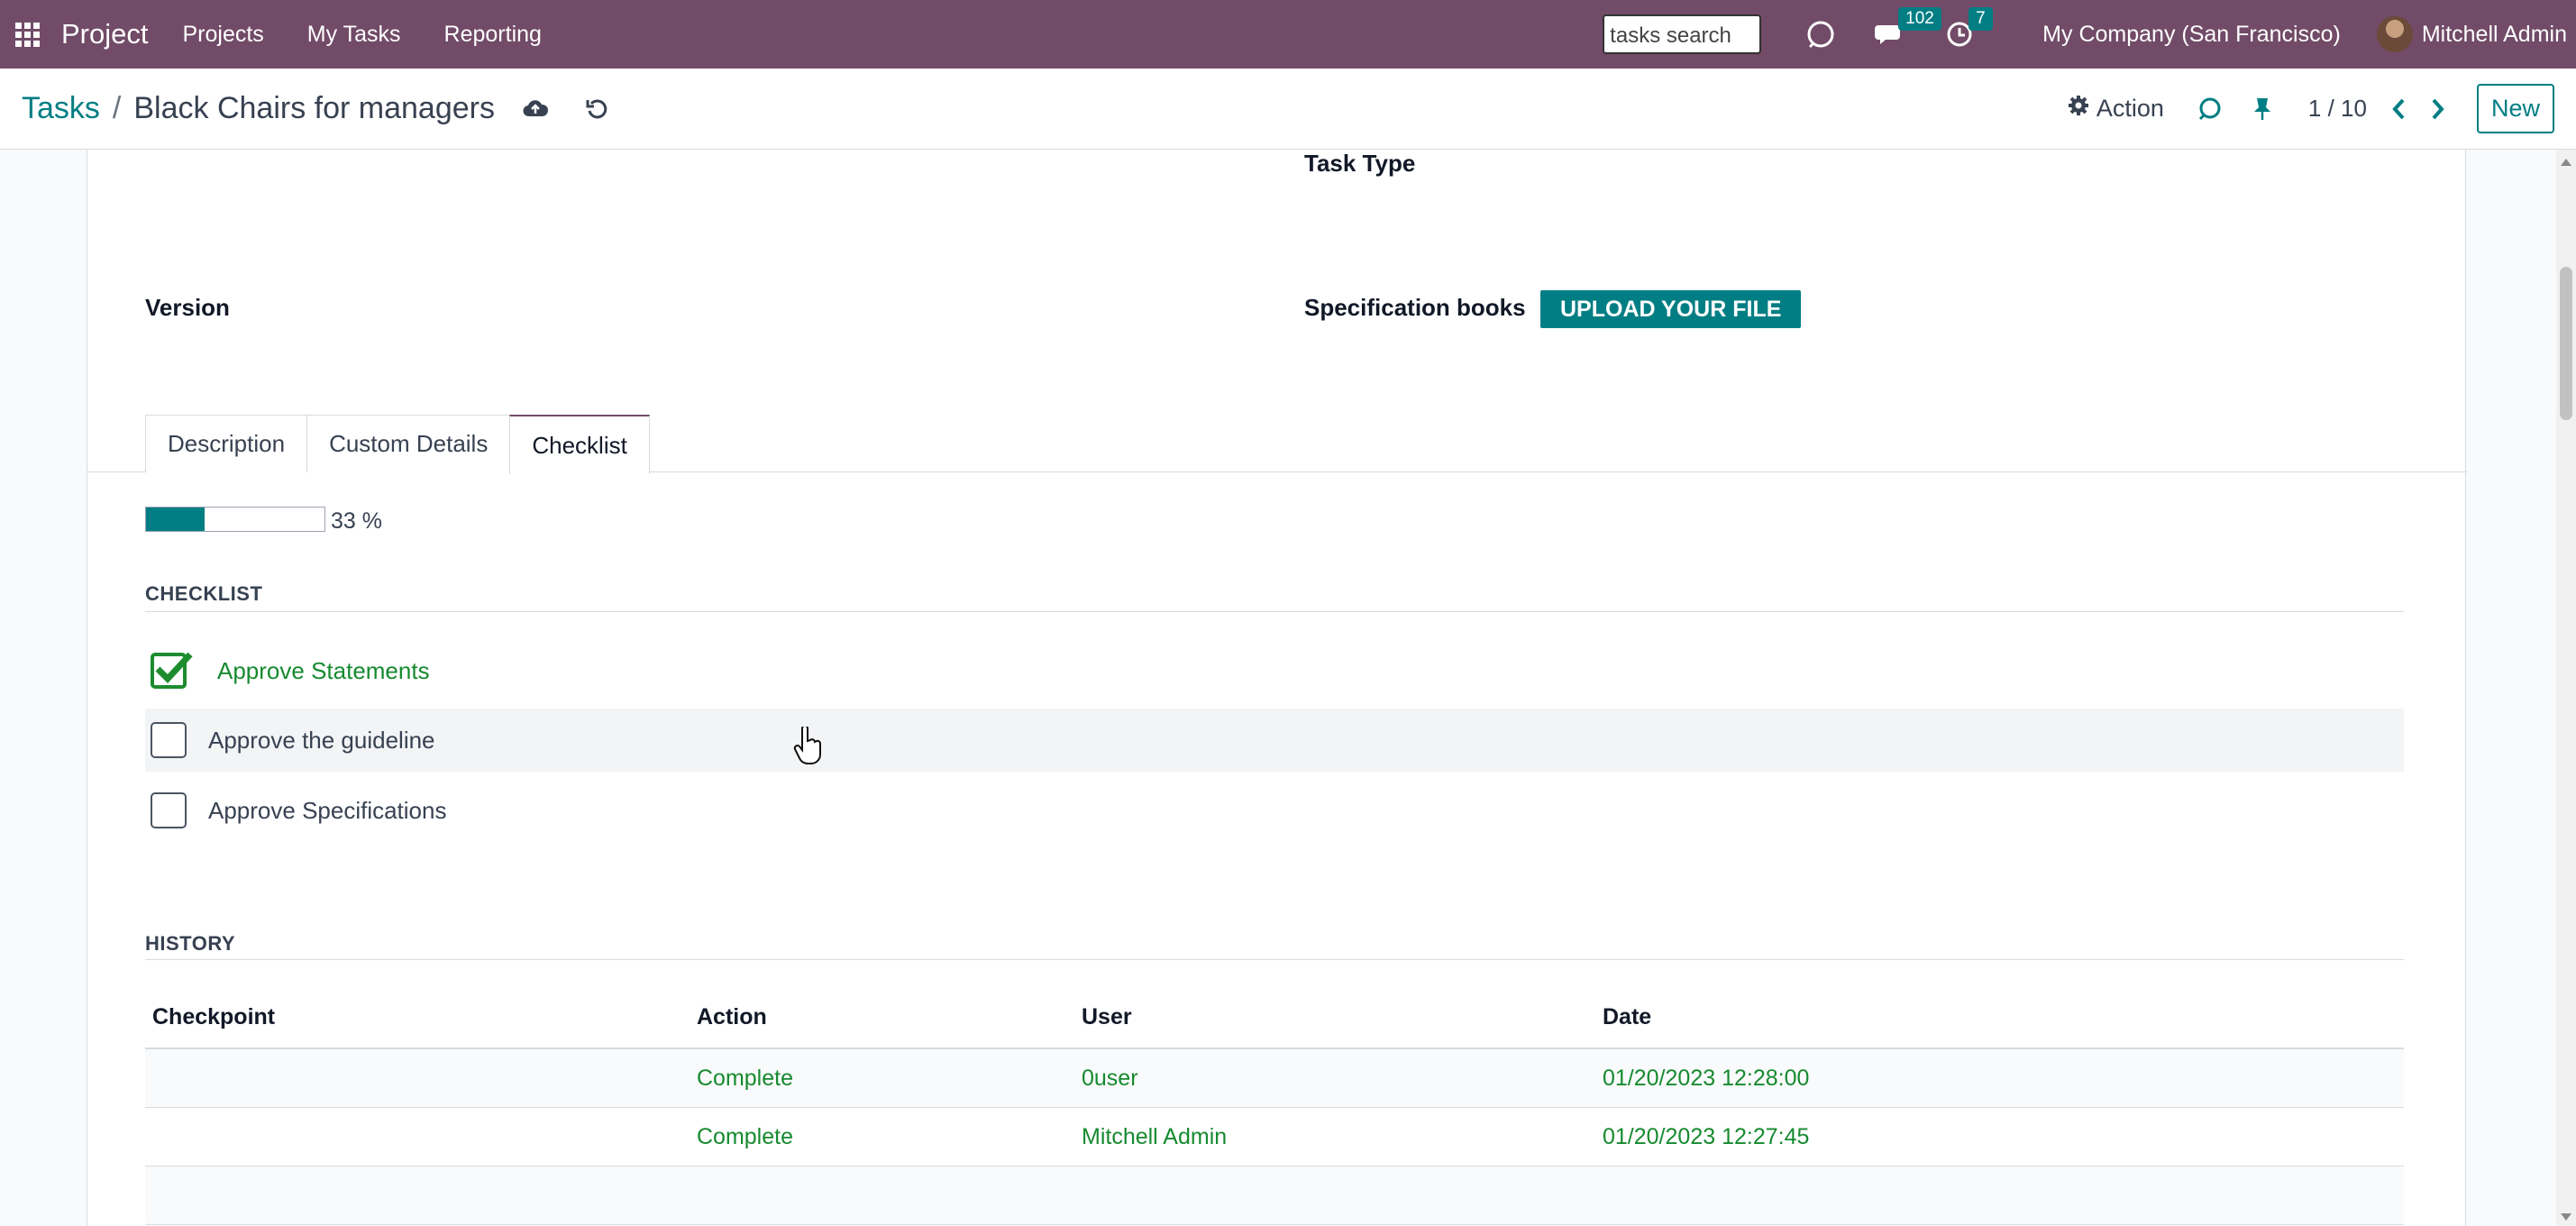 The height and width of the screenshot is (1226, 2576). I want to click on checkbox-checked, so click(172, 670).